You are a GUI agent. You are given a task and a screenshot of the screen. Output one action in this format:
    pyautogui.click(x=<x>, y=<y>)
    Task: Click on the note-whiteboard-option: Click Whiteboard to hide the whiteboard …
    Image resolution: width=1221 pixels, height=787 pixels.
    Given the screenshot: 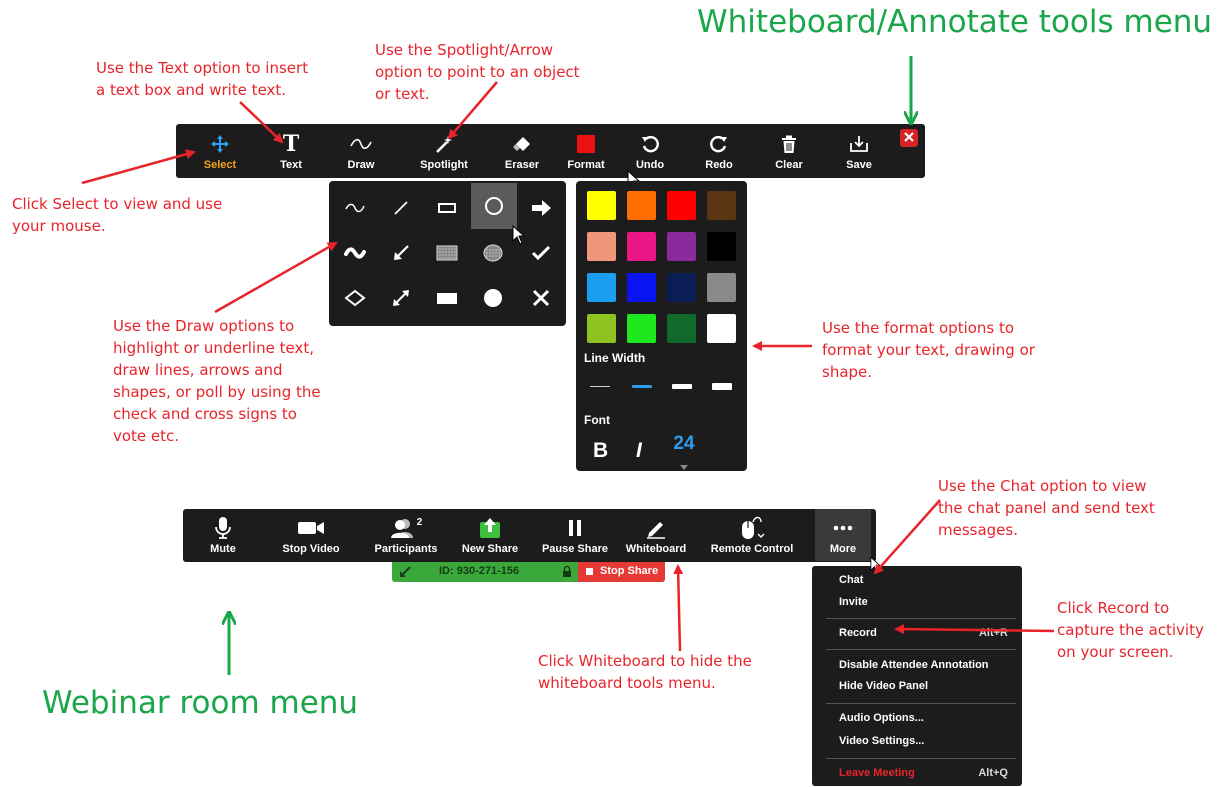 What is the action you would take?
    pyautogui.click(x=645, y=672)
    